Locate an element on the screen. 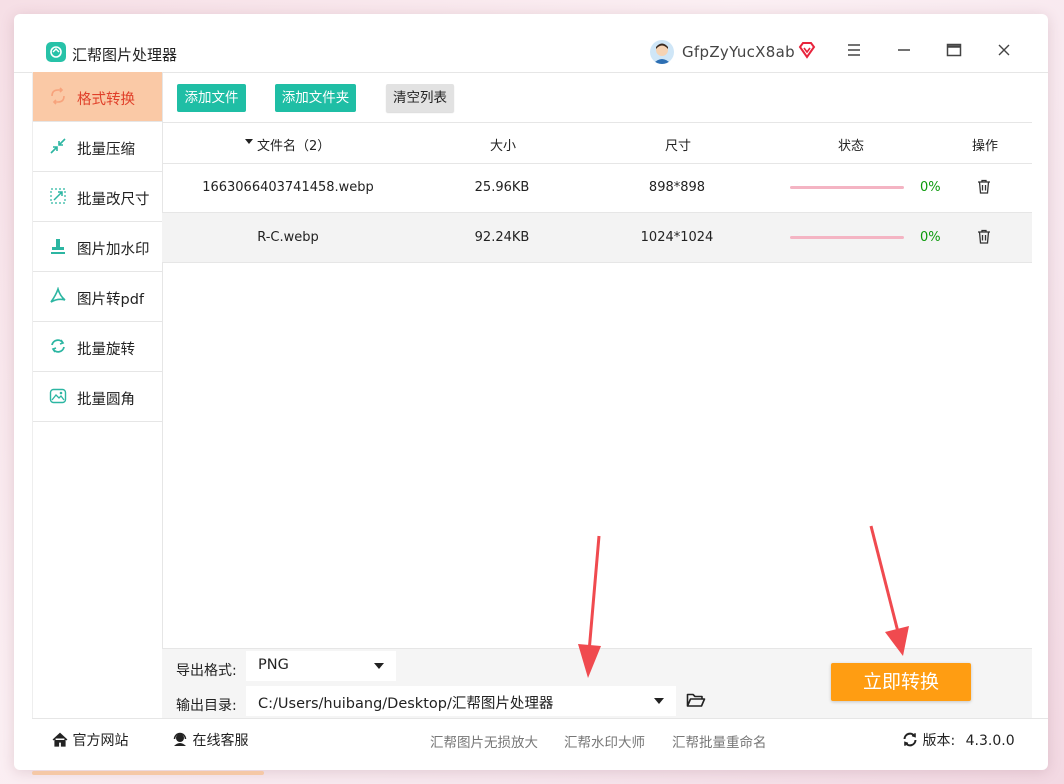 The width and height of the screenshot is (1064, 784). format-label: 导出格式: is located at coordinates (206, 671).